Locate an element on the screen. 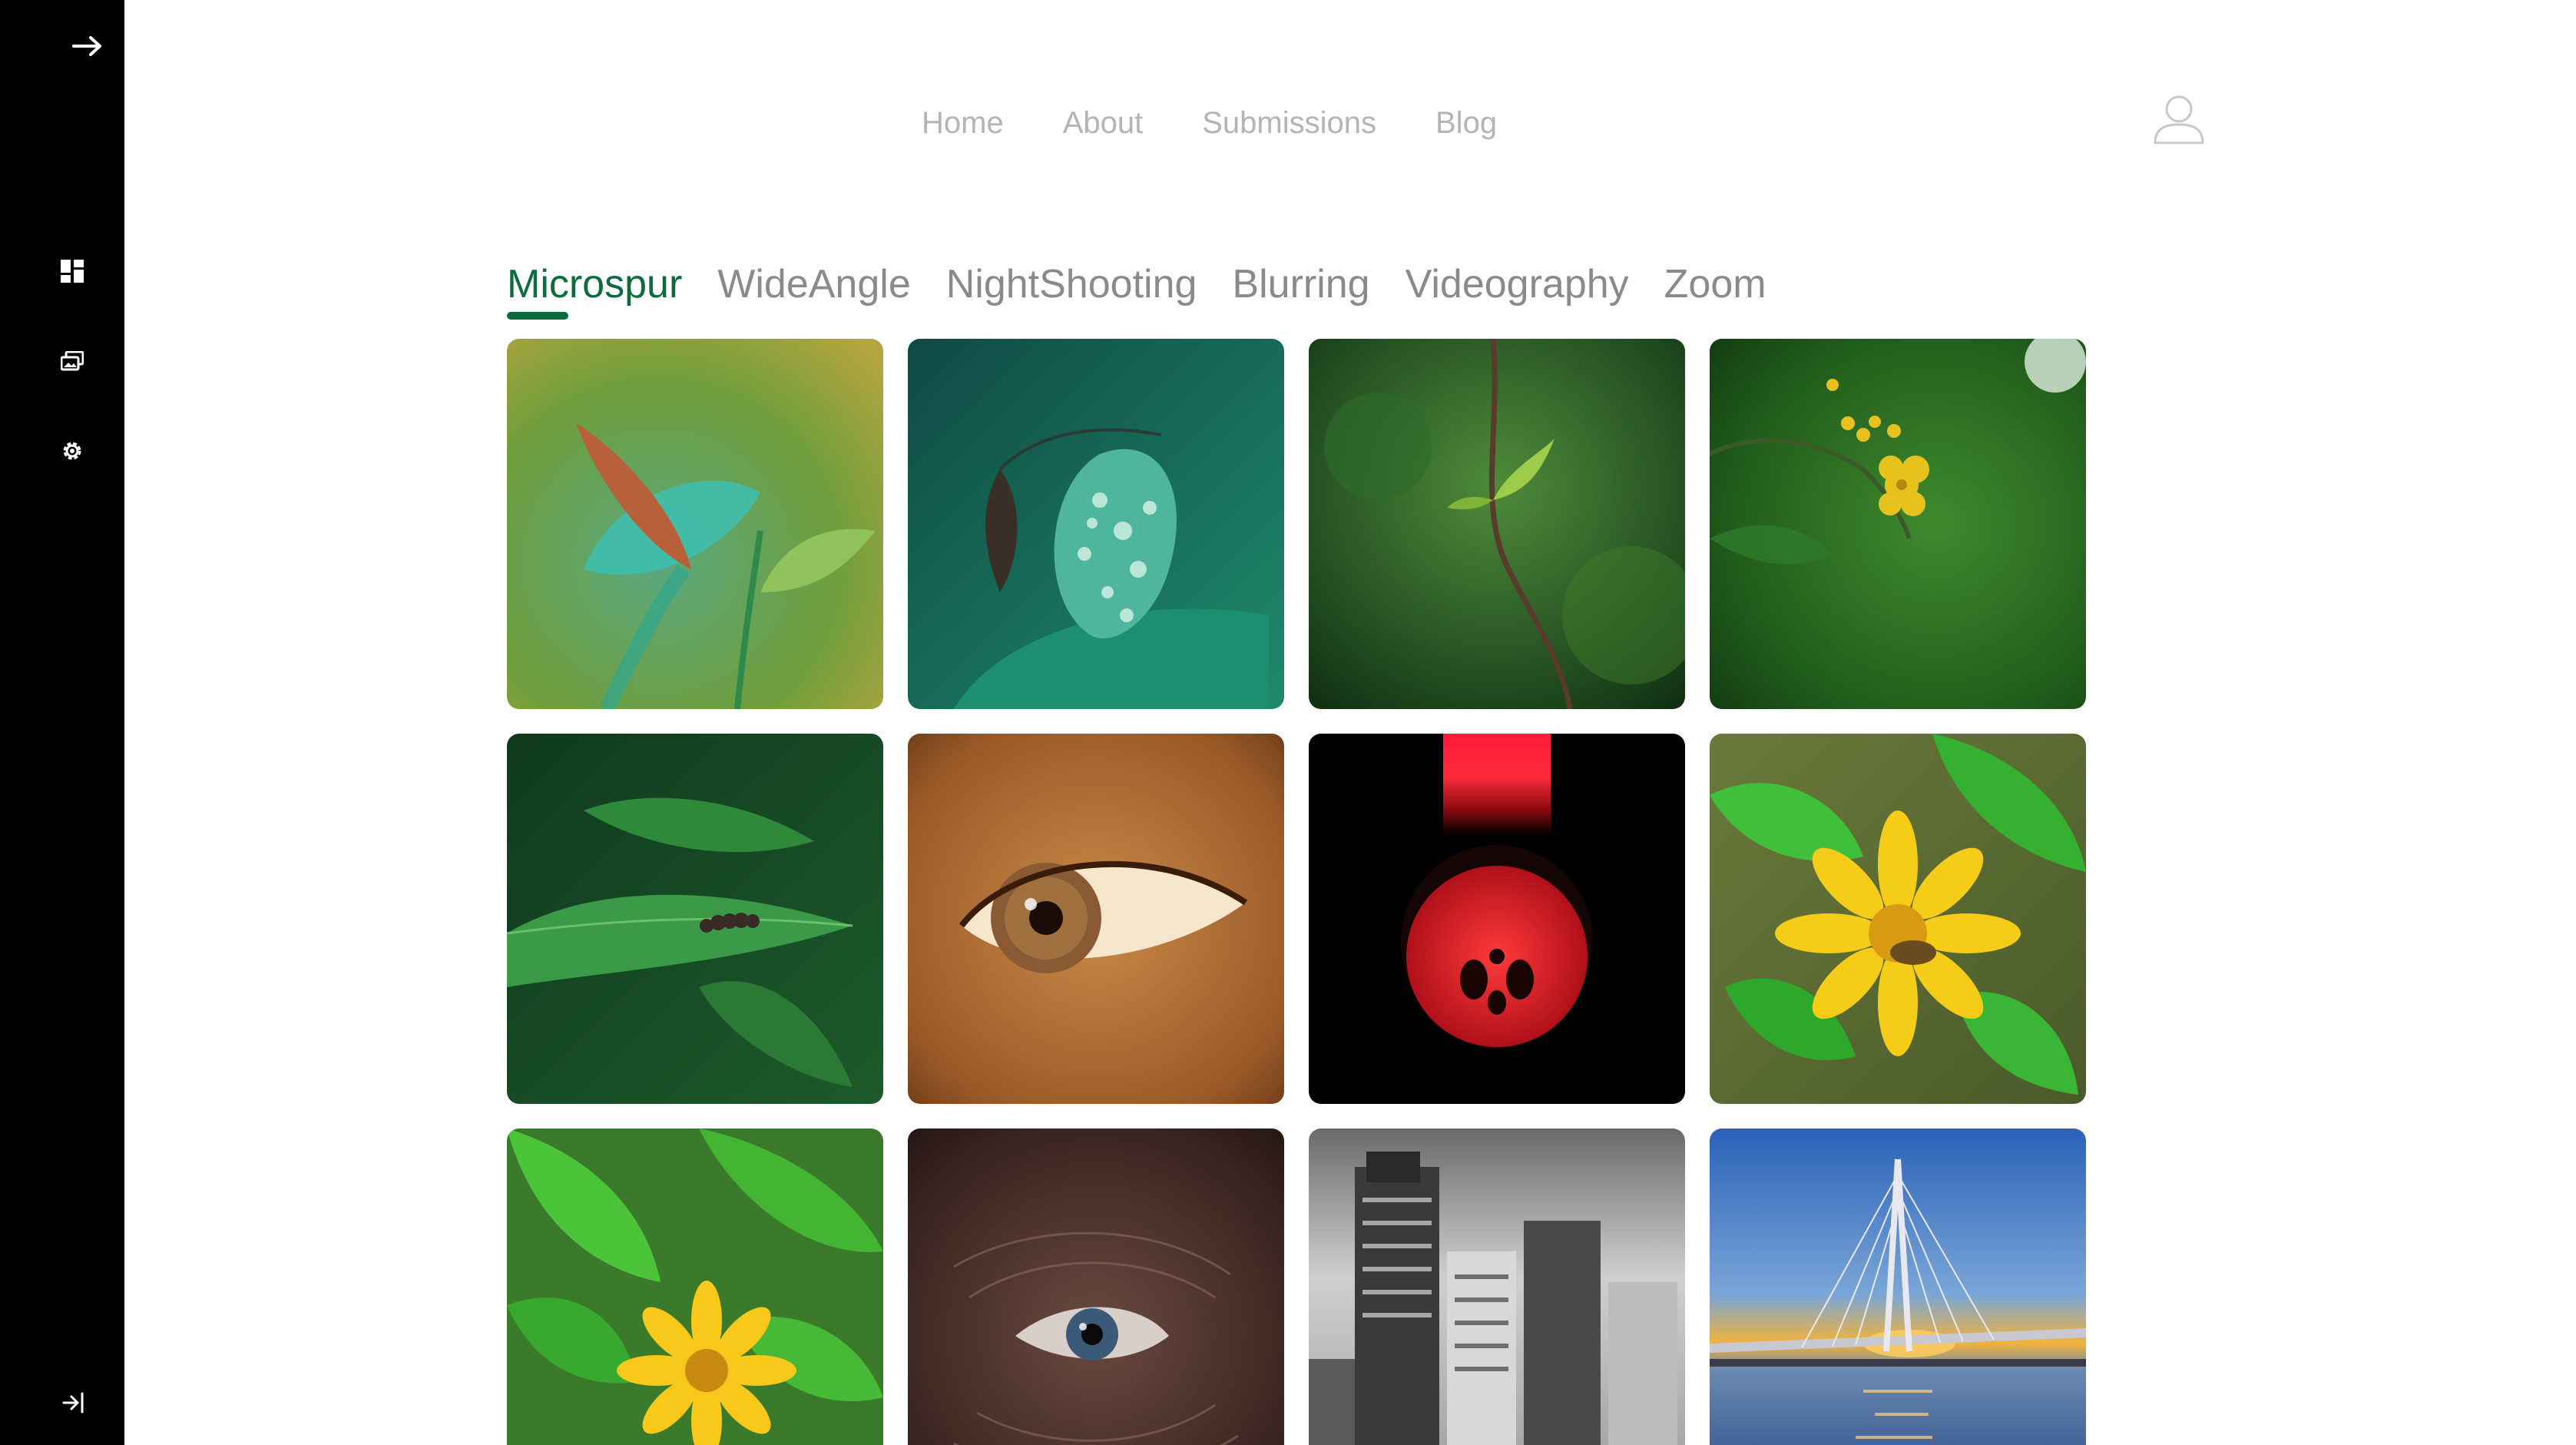  active-tab-indicator is located at coordinates (537, 316).